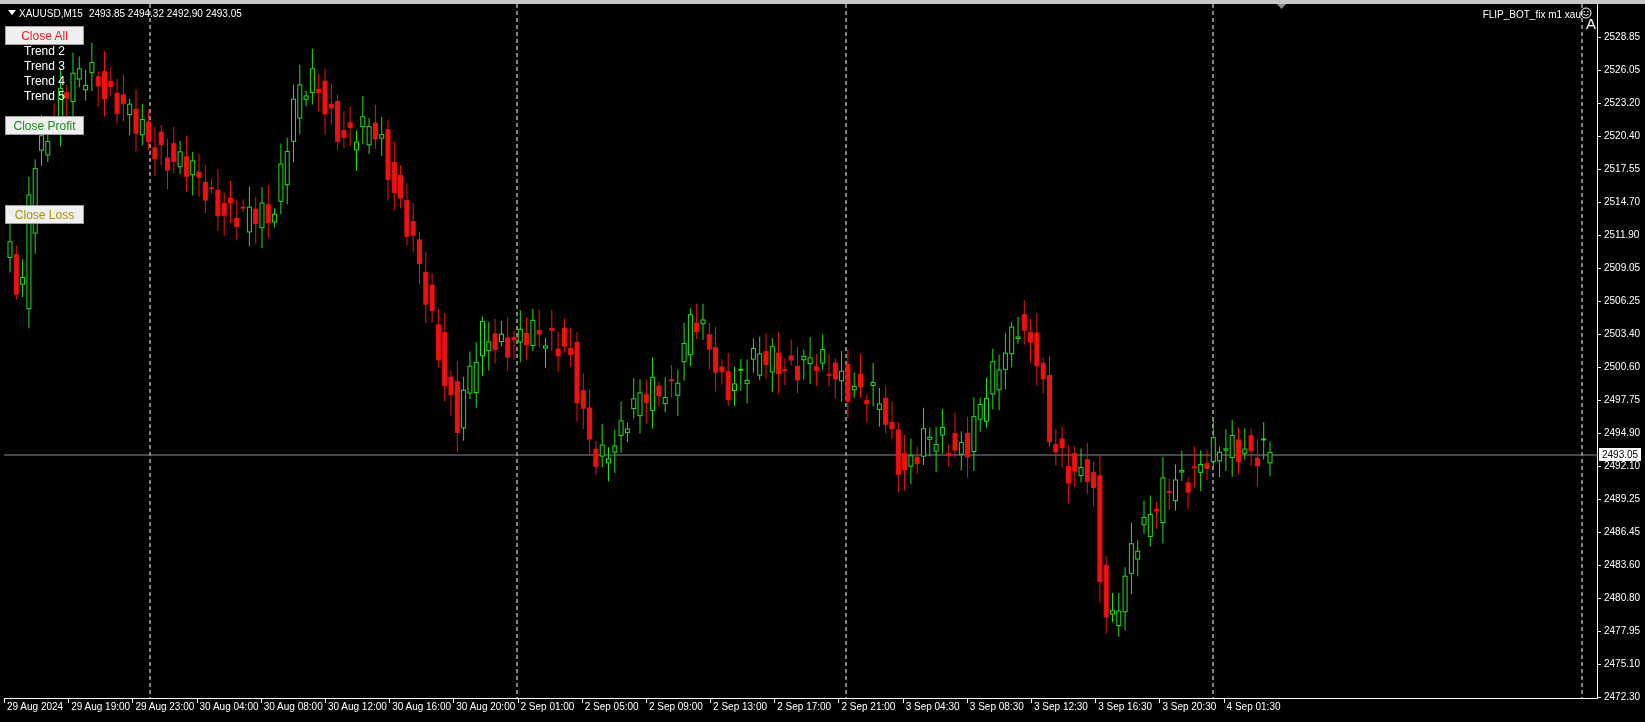 Image resolution: width=1645 pixels, height=722 pixels. What do you see at coordinates (165, 14) in the screenshot?
I see `ohlc-values: 2493.85 2494.32 2492.90 2493.05` at bounding box center [165, 14].